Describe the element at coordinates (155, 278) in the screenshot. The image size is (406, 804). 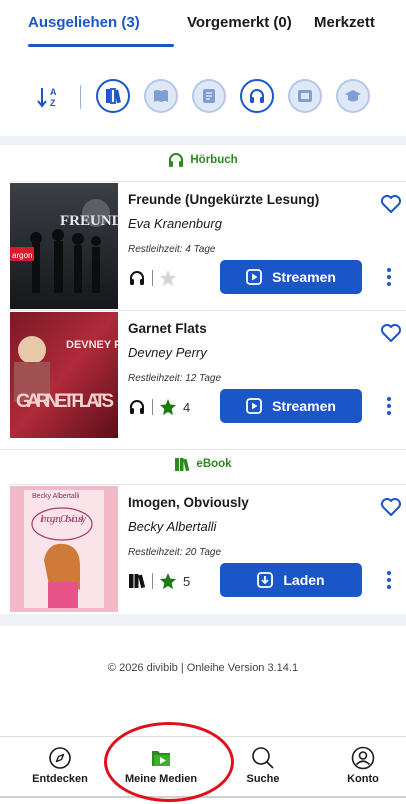
I see `item-meta` at that location.